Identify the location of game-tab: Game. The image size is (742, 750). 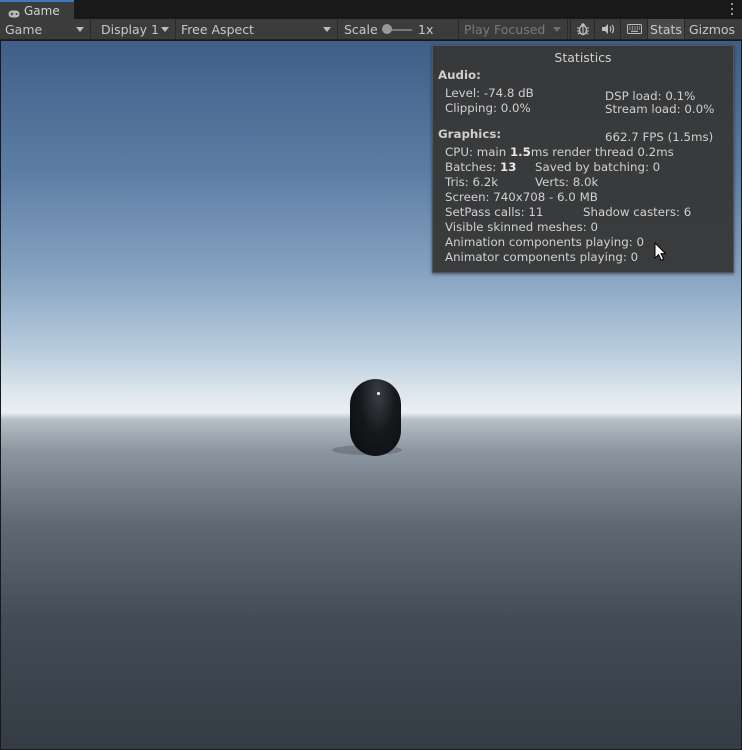
(37, 9).